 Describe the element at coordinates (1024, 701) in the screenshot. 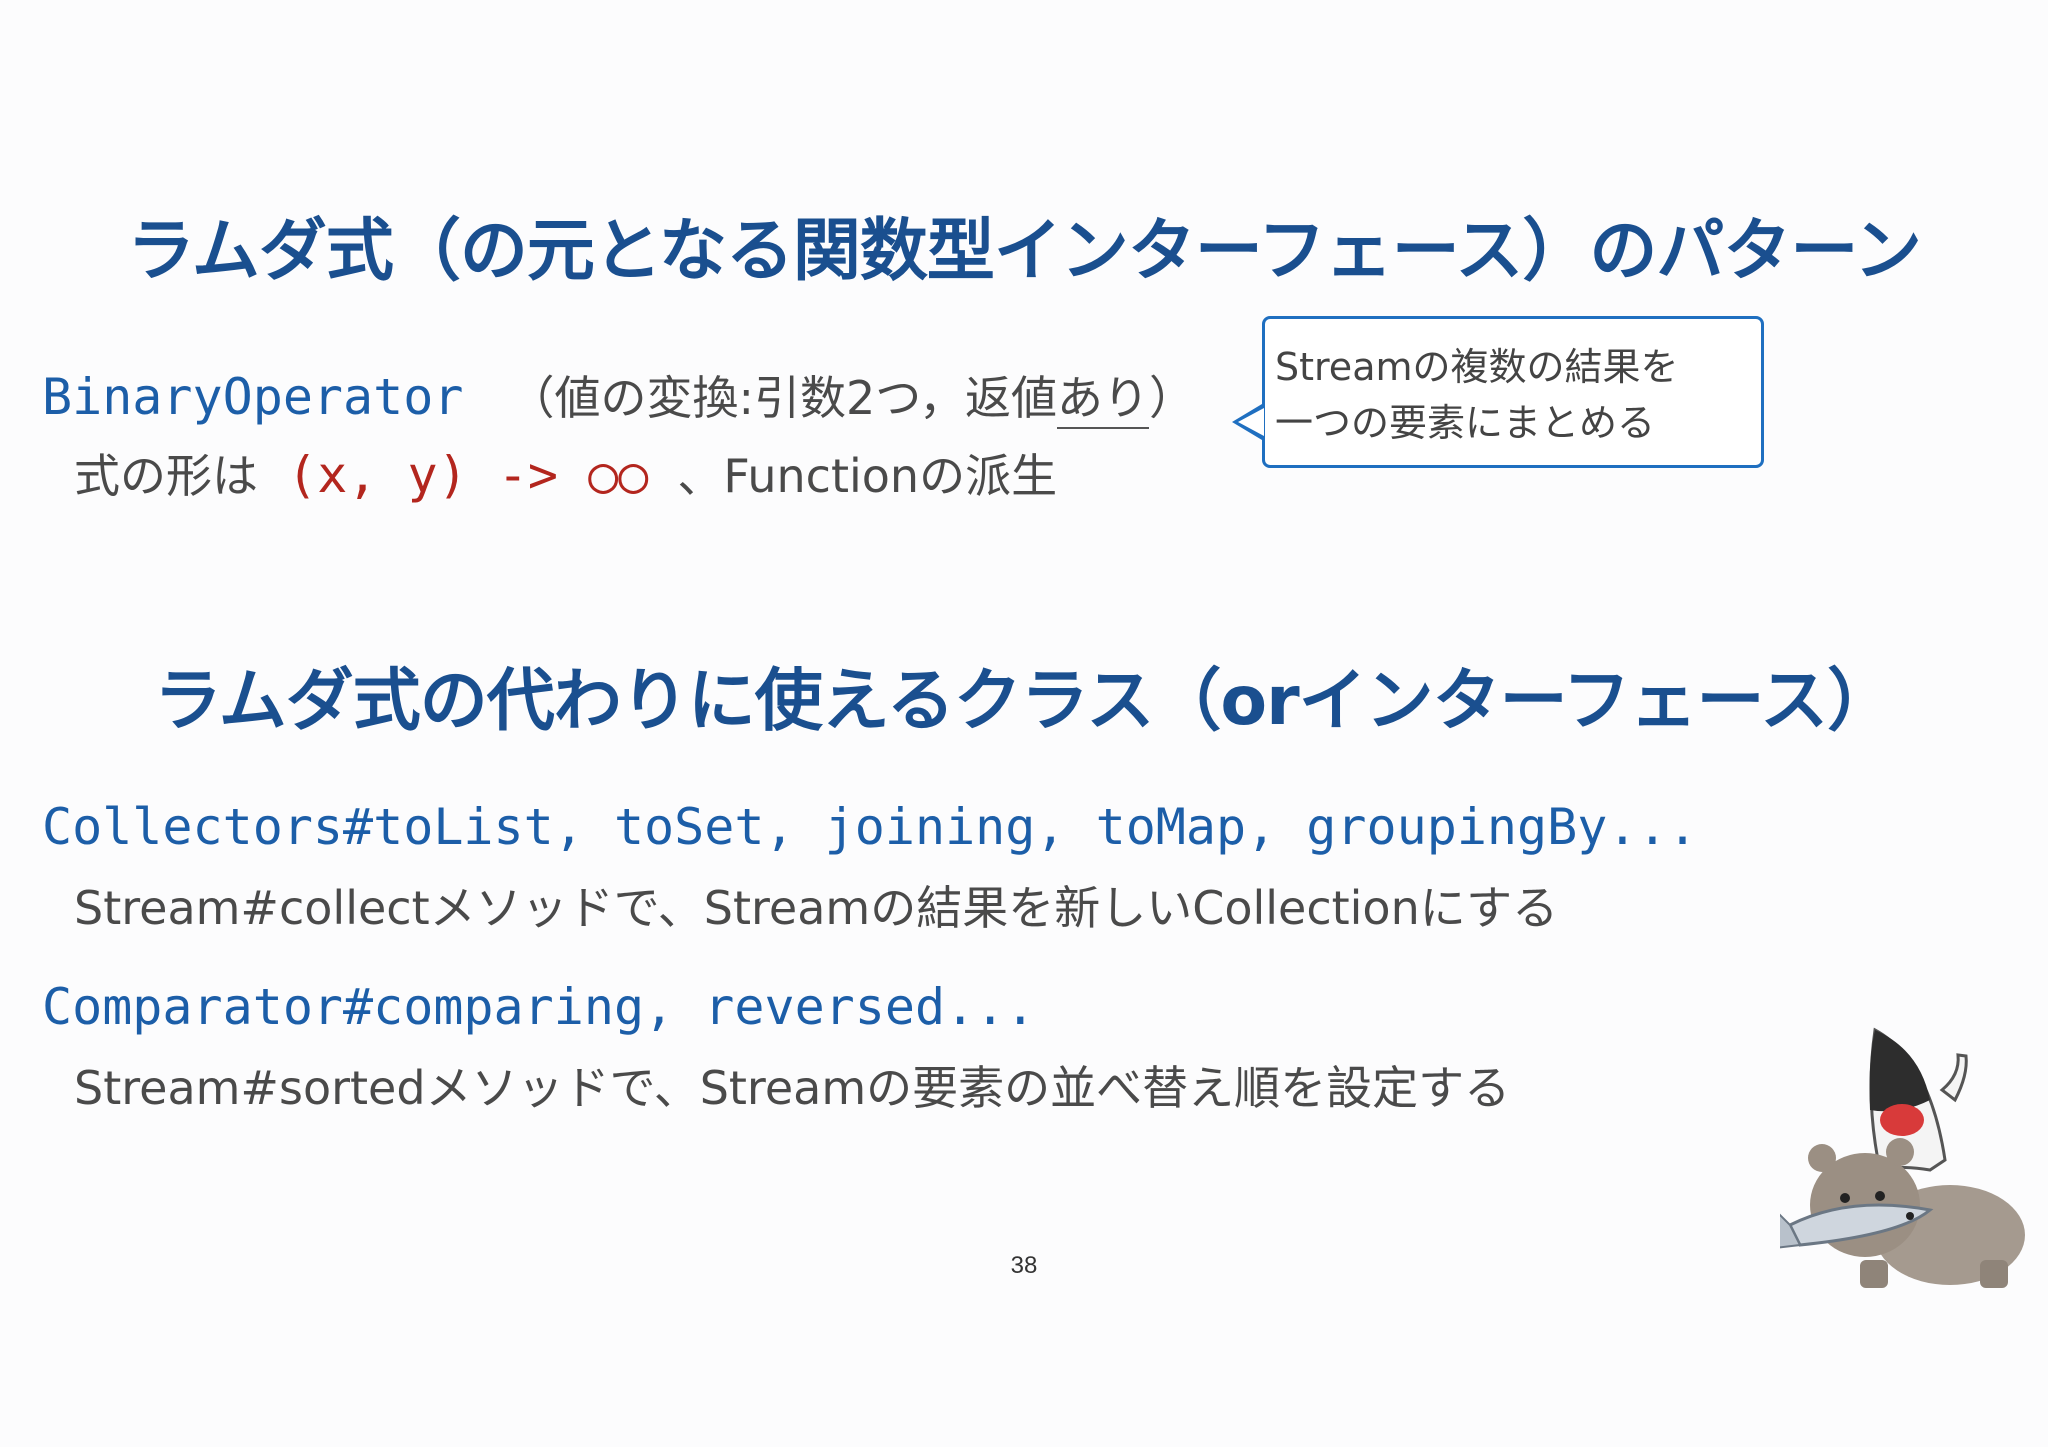

I see `slide-title-2: ラムダ式の代わりに使えるクラス（orインターフェース）` at that location.